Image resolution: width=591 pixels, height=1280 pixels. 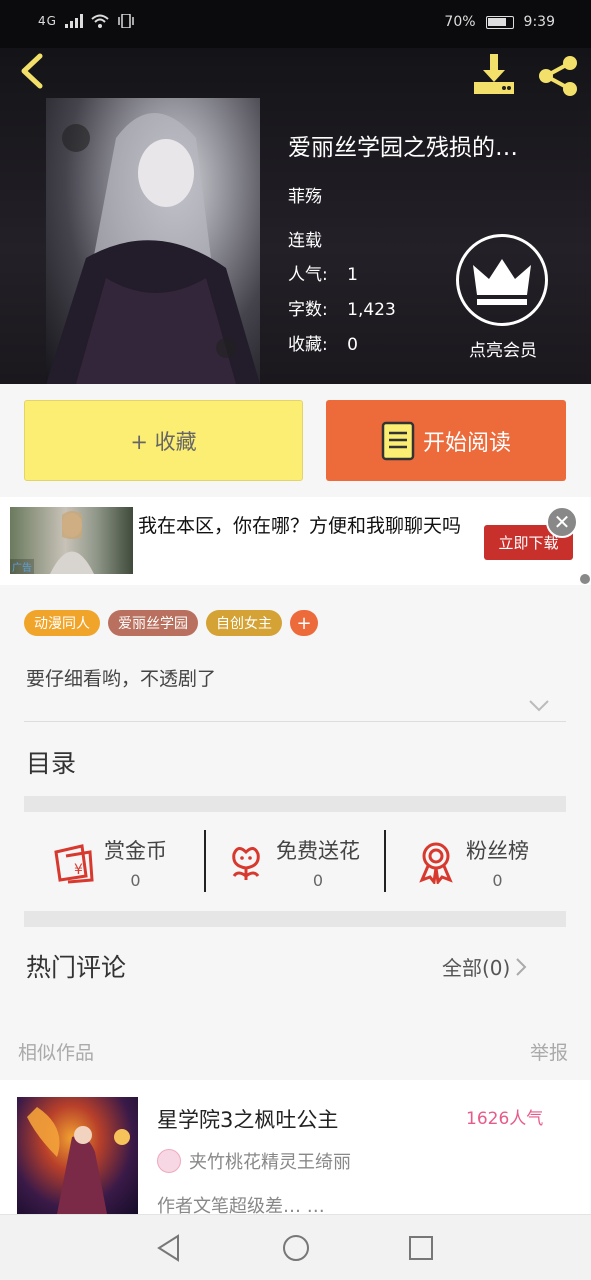 I want to click on ad-tag: 广告, so click(x=22, y=566).